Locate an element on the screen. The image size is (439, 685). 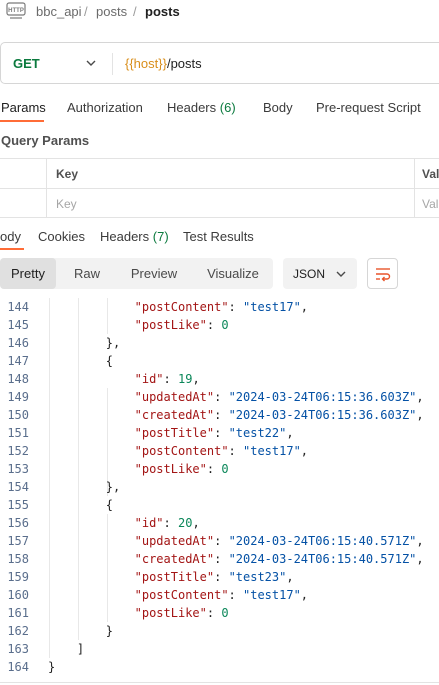
tab-params: Params is located at coordinates (23, 107).